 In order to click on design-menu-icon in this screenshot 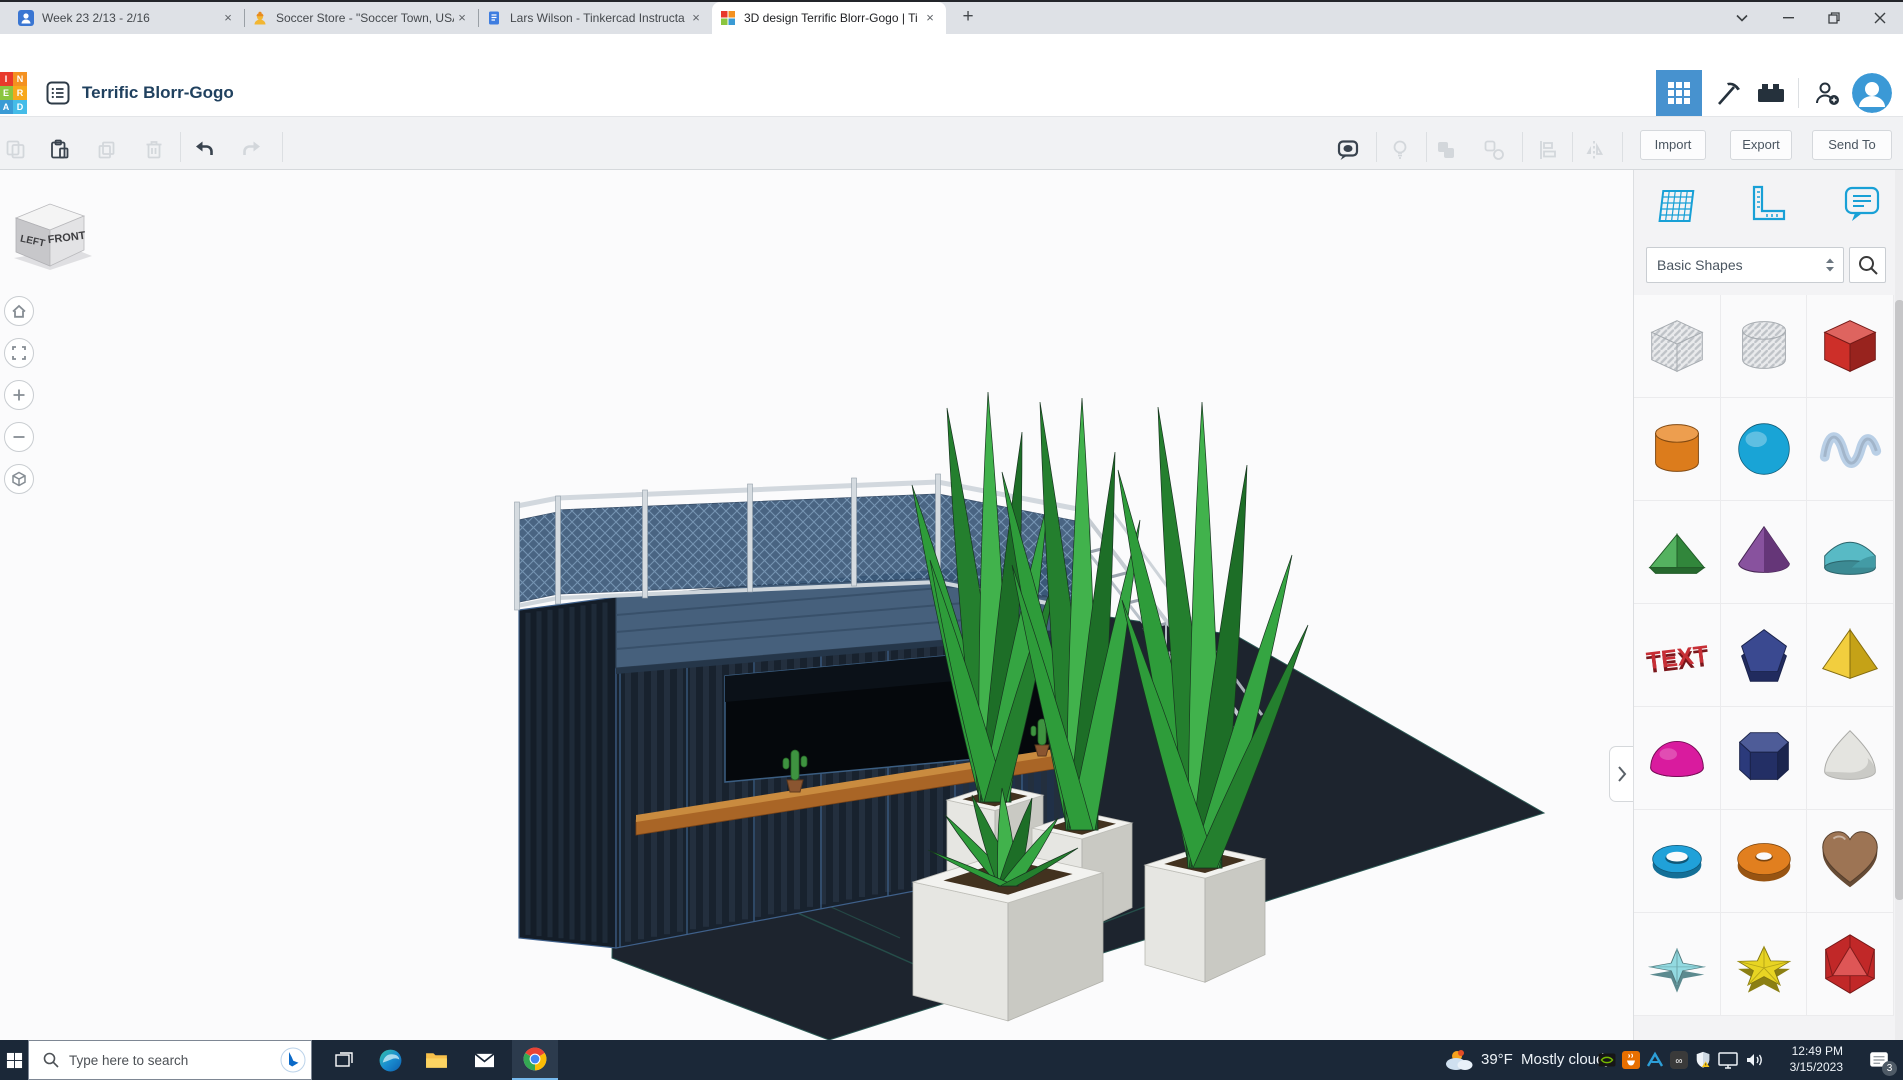, I will do `click(58, 93)`.